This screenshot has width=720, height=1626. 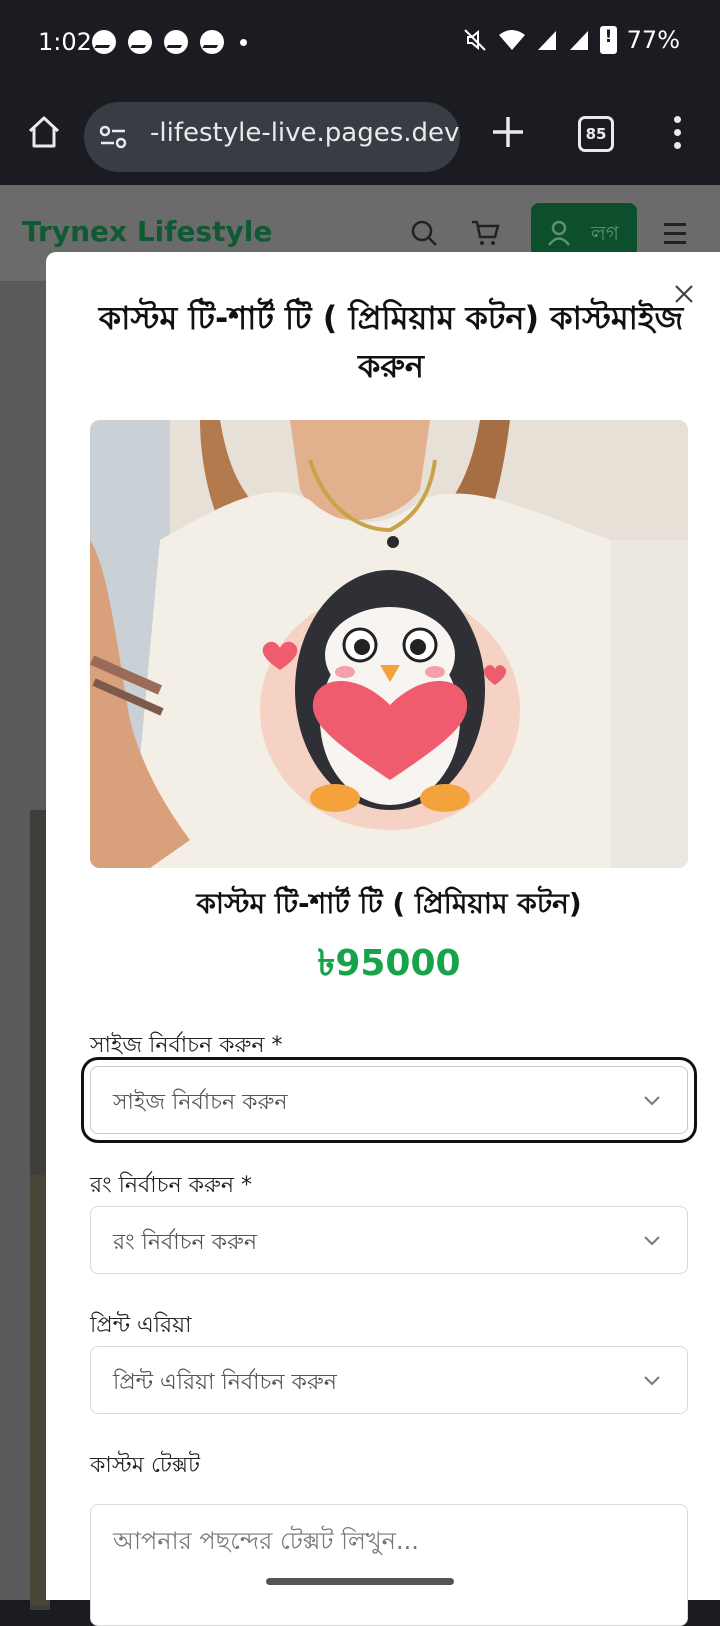 I want to click on cart-icon, so click(x=485, y=233).